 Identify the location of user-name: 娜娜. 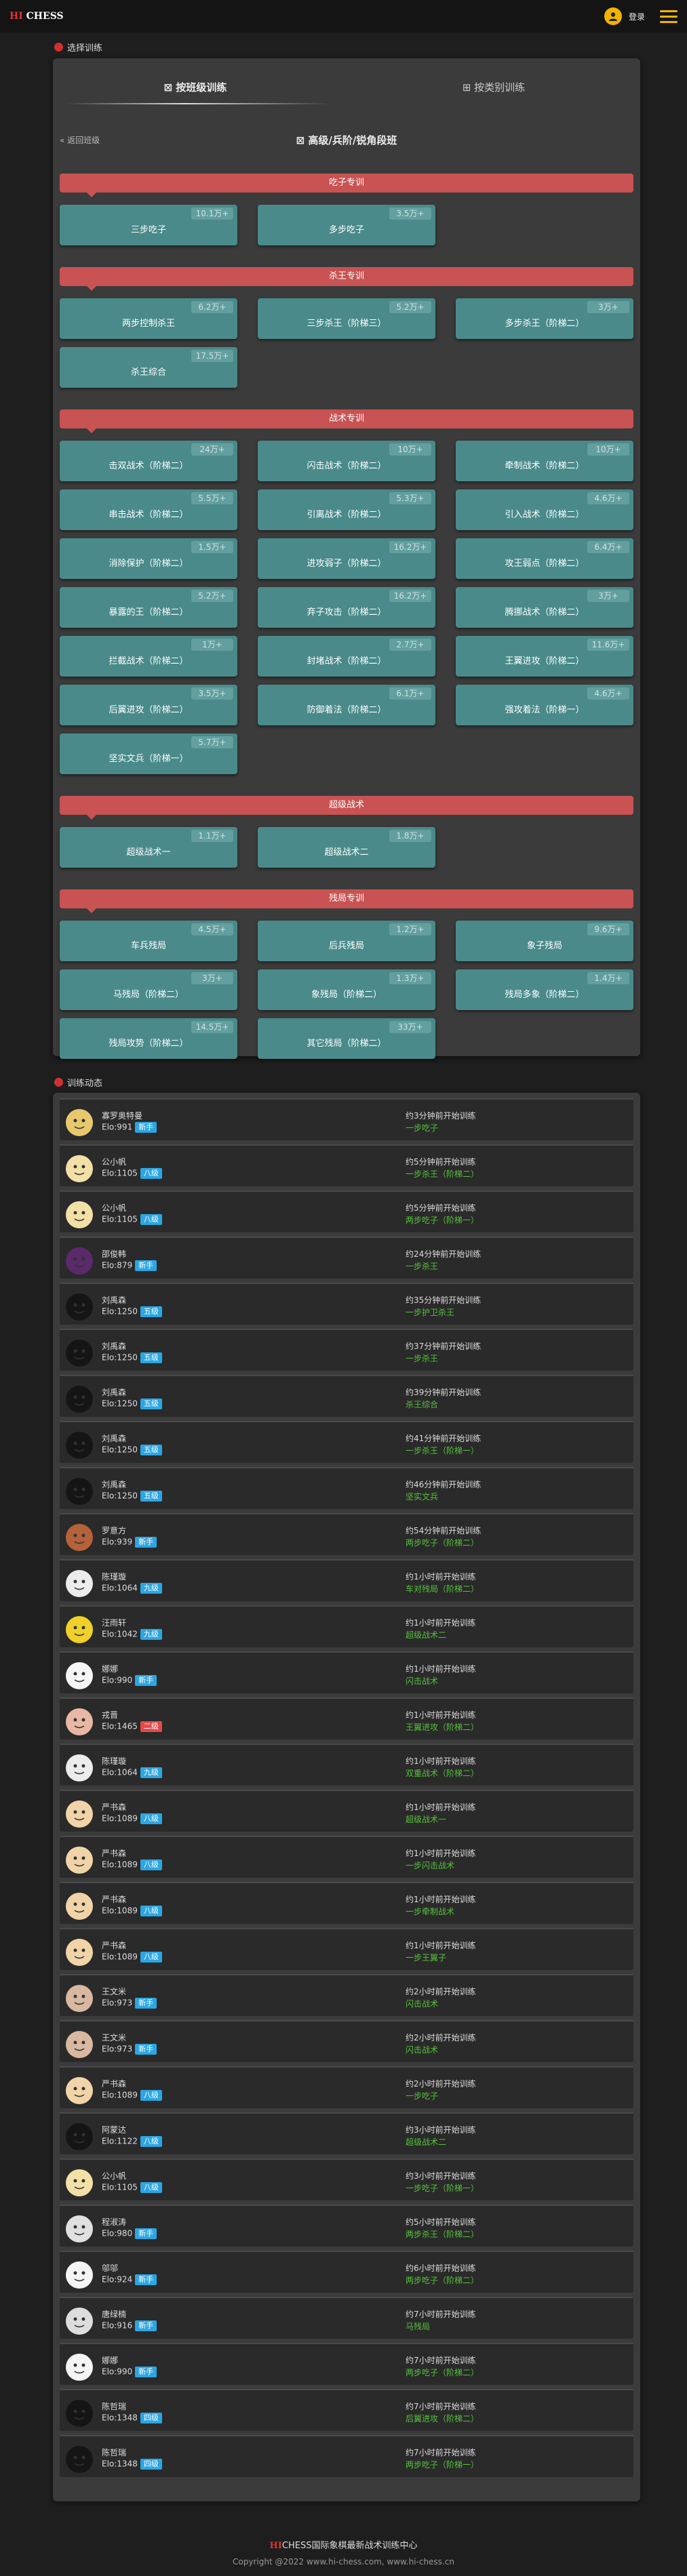
(110, 2360).